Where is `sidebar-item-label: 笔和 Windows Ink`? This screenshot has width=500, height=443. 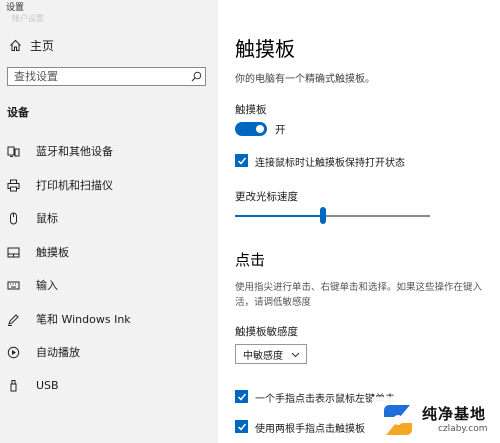 sidebar-item-label: 笔和 Windows Ink is located at coordinates (83, 319).